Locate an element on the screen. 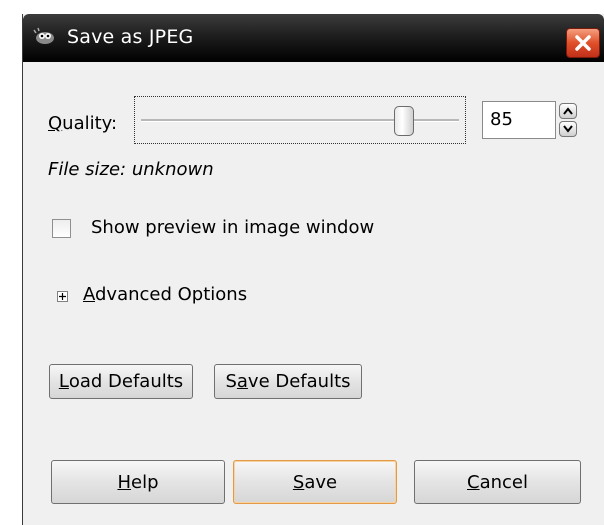  save-defaults-pre: S is located at coordinates (231, 381).